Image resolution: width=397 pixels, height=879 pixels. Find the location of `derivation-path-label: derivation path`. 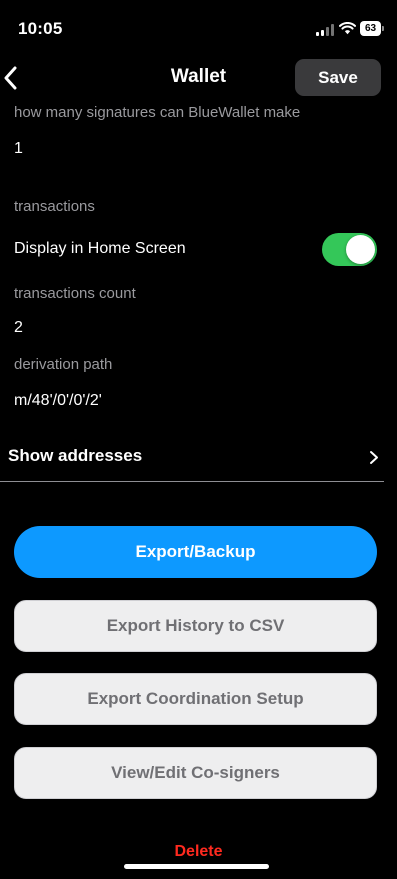

derivation-path-label: derivation path is located at coordinates (63, 364).